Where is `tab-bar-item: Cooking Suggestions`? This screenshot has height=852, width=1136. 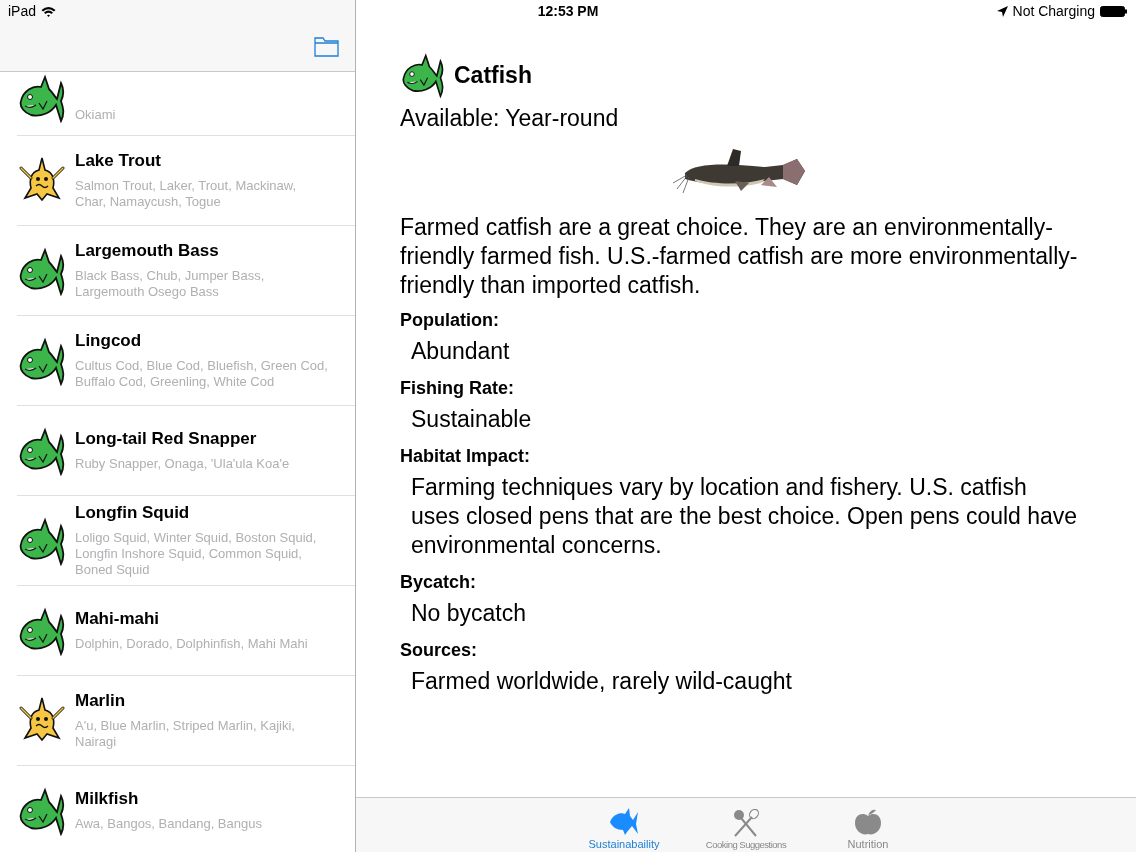
tab-bar-item: Cooking Suggestions is located at coordinates (746, 825).